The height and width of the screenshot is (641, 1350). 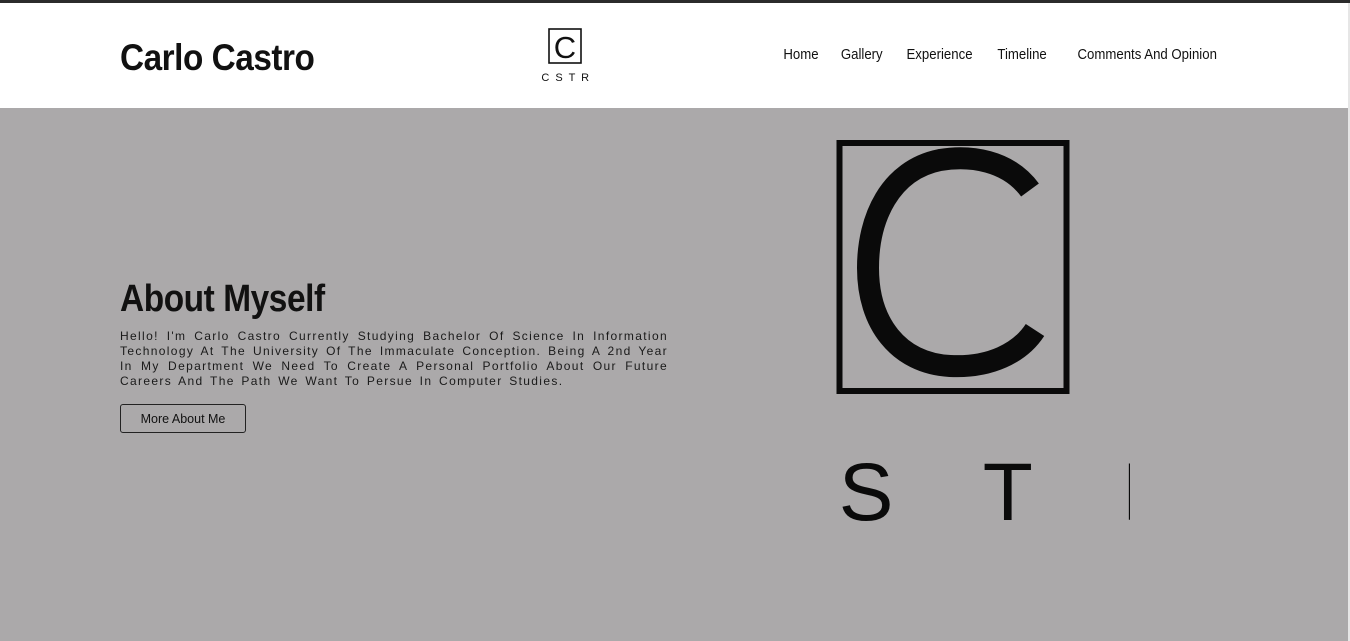 What do you see at coordinates (217, 58) in the screenshot?
I see `site-name-link: Carlo Castro` at bounding box center [217, 58].